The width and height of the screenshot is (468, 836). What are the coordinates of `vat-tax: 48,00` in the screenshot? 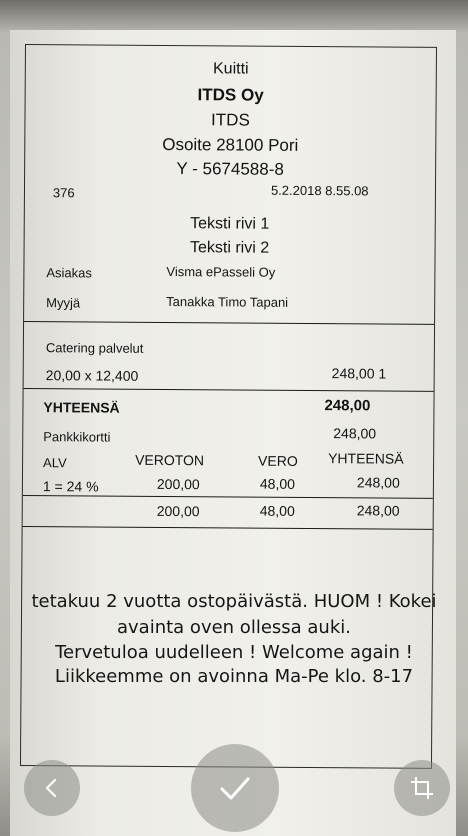 It's located at (277, 483).